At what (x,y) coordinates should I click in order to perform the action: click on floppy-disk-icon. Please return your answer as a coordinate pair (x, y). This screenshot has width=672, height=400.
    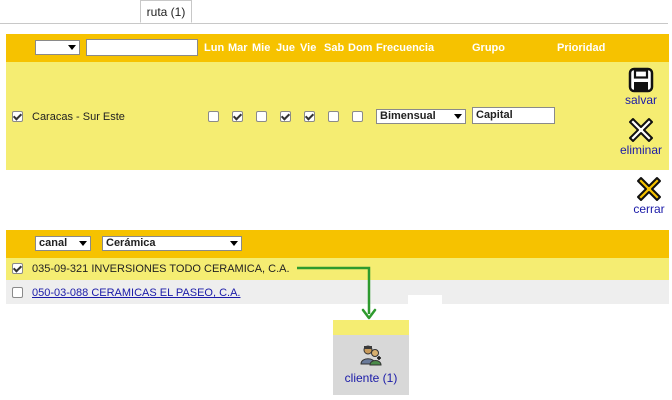
    Looking at the image, I should click on (641, 80).